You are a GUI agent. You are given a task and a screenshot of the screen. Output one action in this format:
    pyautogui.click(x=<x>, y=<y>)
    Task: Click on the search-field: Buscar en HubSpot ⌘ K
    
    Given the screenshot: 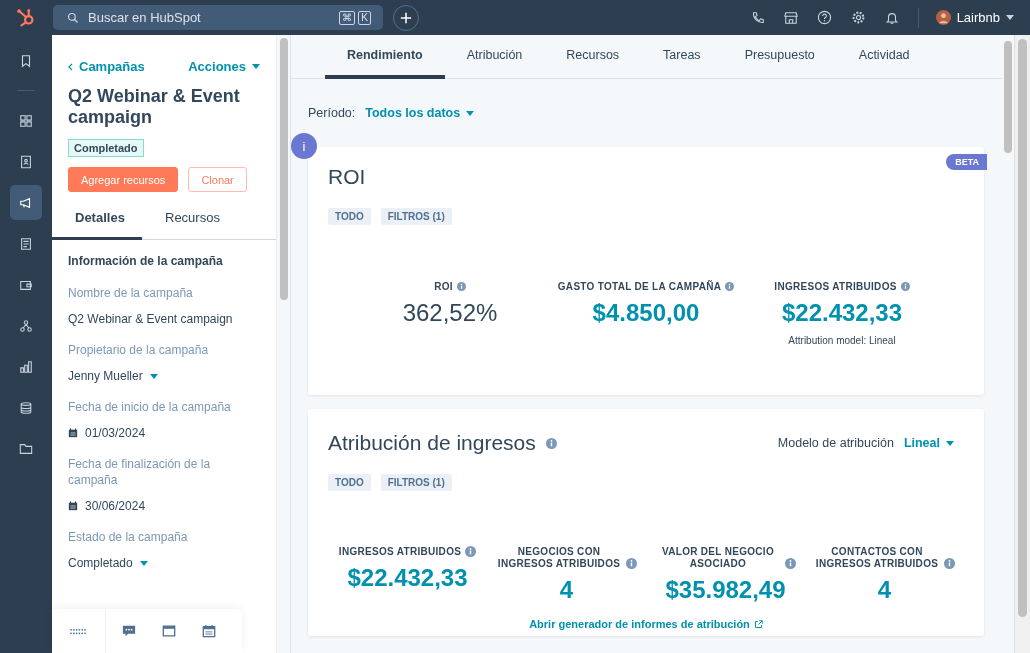 What is the action you would take?
    pyautogui.click(x=218, y=17)
    